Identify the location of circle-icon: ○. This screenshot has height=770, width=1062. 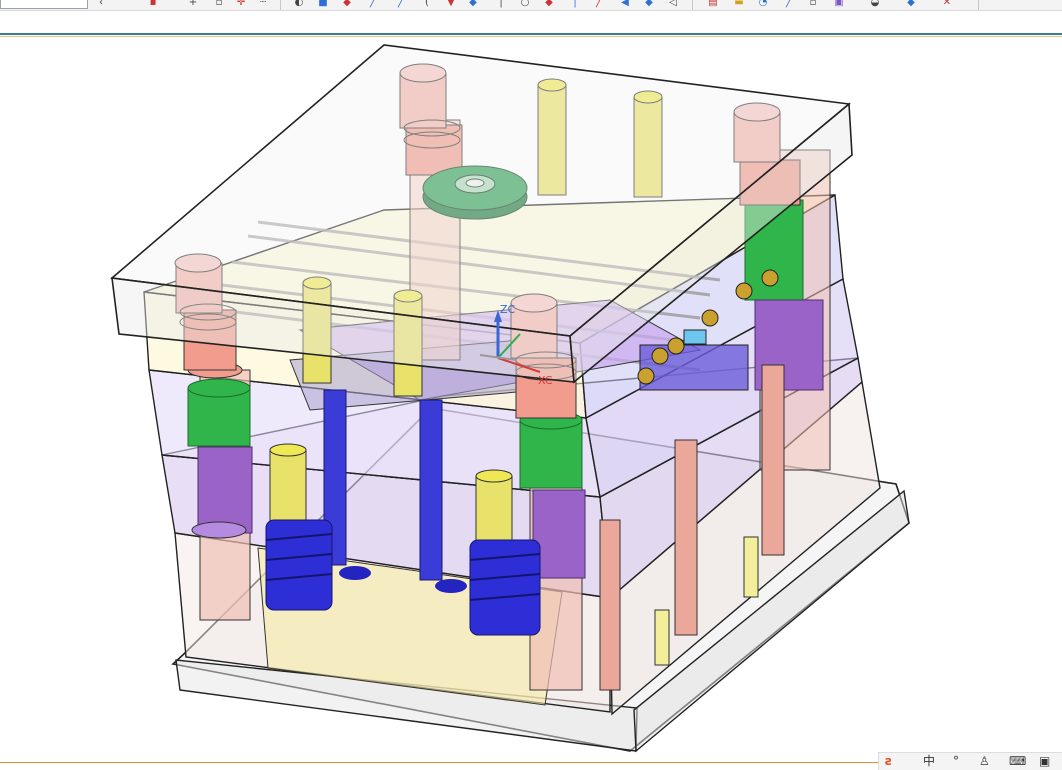
(525, 4).